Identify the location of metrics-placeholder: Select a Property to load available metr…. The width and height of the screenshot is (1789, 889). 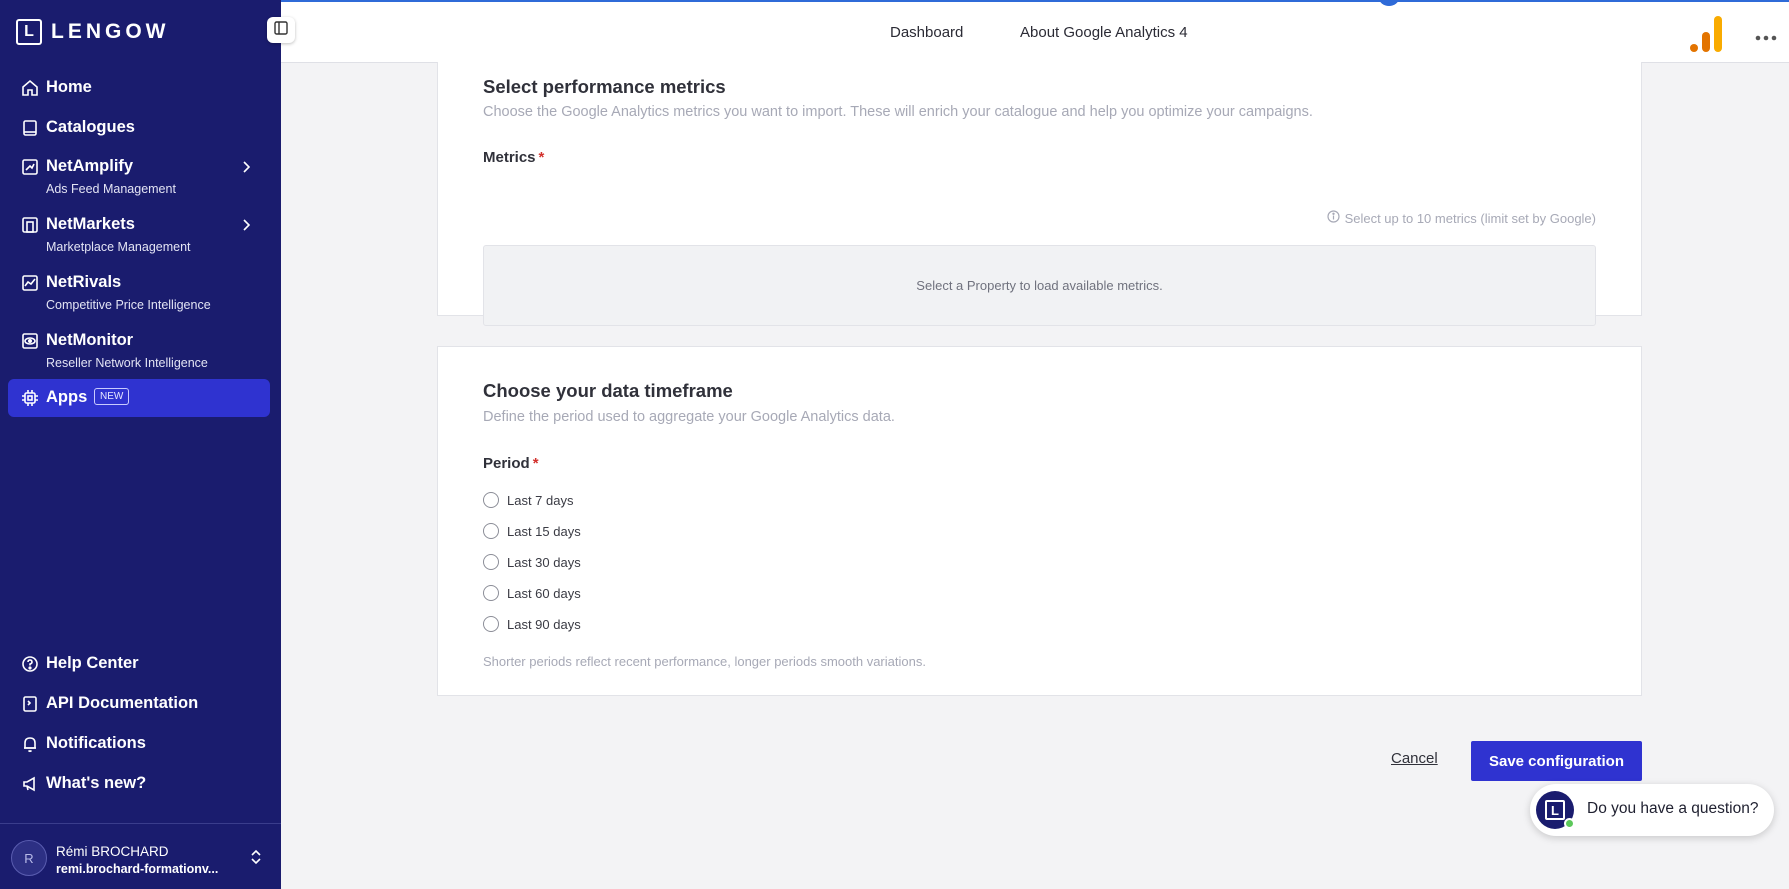
(1039, 285).